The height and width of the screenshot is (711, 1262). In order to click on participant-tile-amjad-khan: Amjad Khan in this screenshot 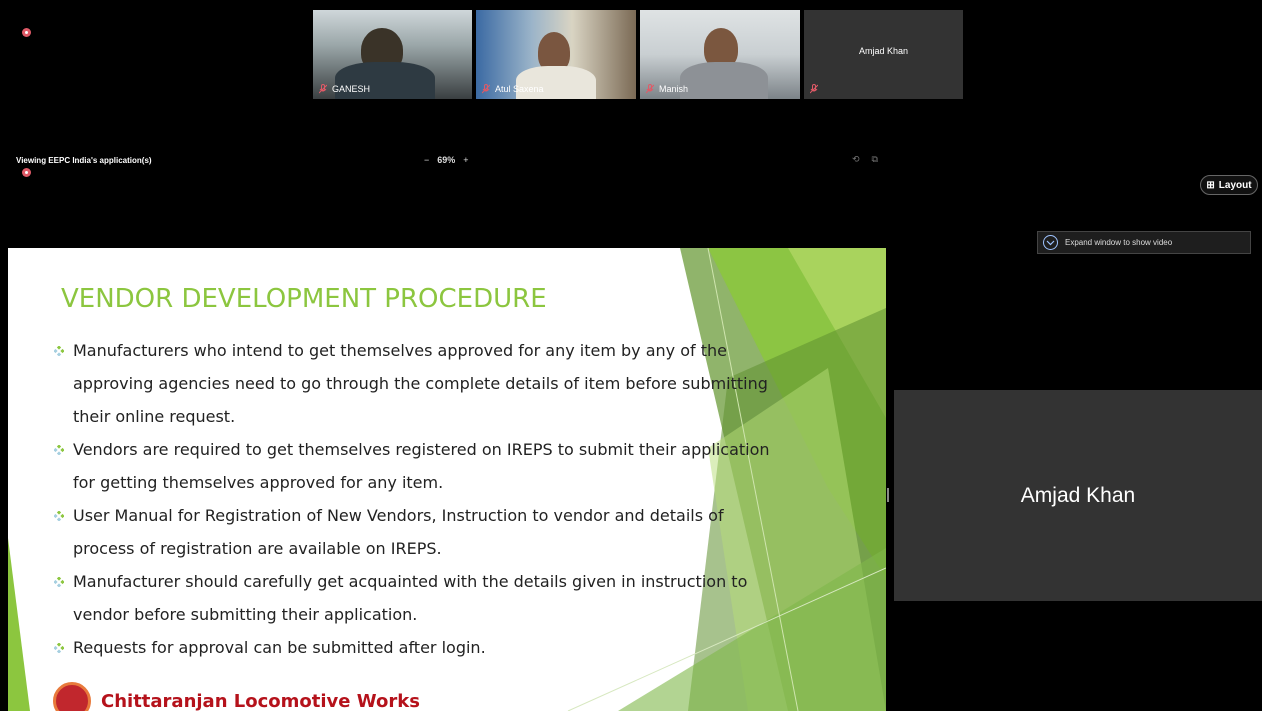, I will do `click(883, 54)`.